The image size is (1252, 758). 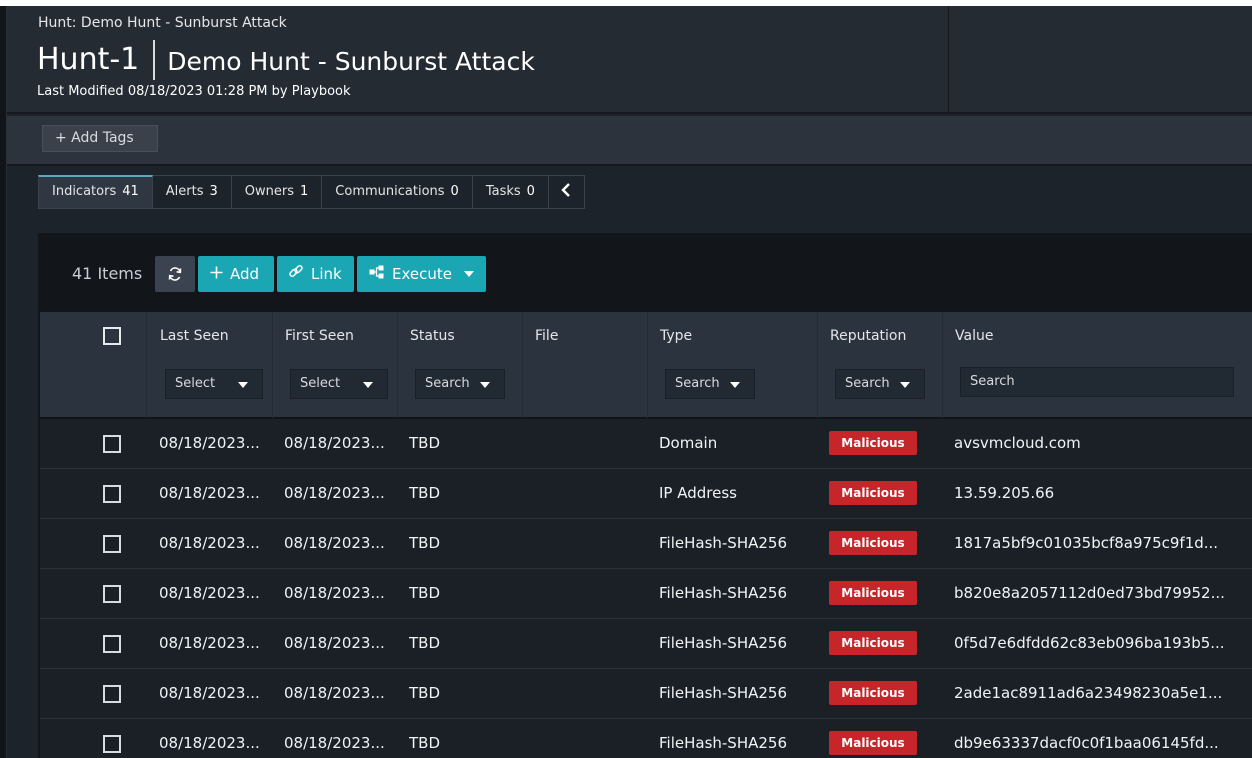 What do you see at coordinates (1099, 444) in the screenshot?
I see `value-cell: avsvmcloud.com` at bounding box center [1099, 444].